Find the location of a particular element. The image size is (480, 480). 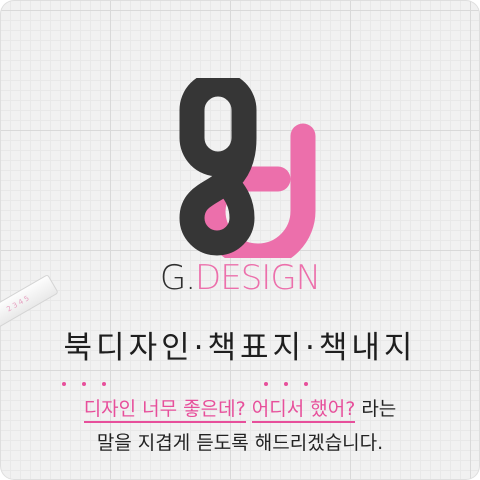

tagline: 북디자인·책표지·책내지 is located at coordinates (240, 348).